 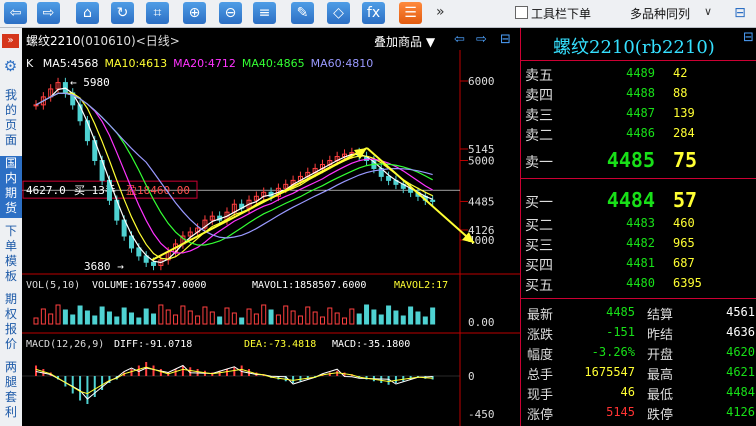 I want to click on sidebar-item-domestic-futures: 国内期货, so click(x=11, y=187).